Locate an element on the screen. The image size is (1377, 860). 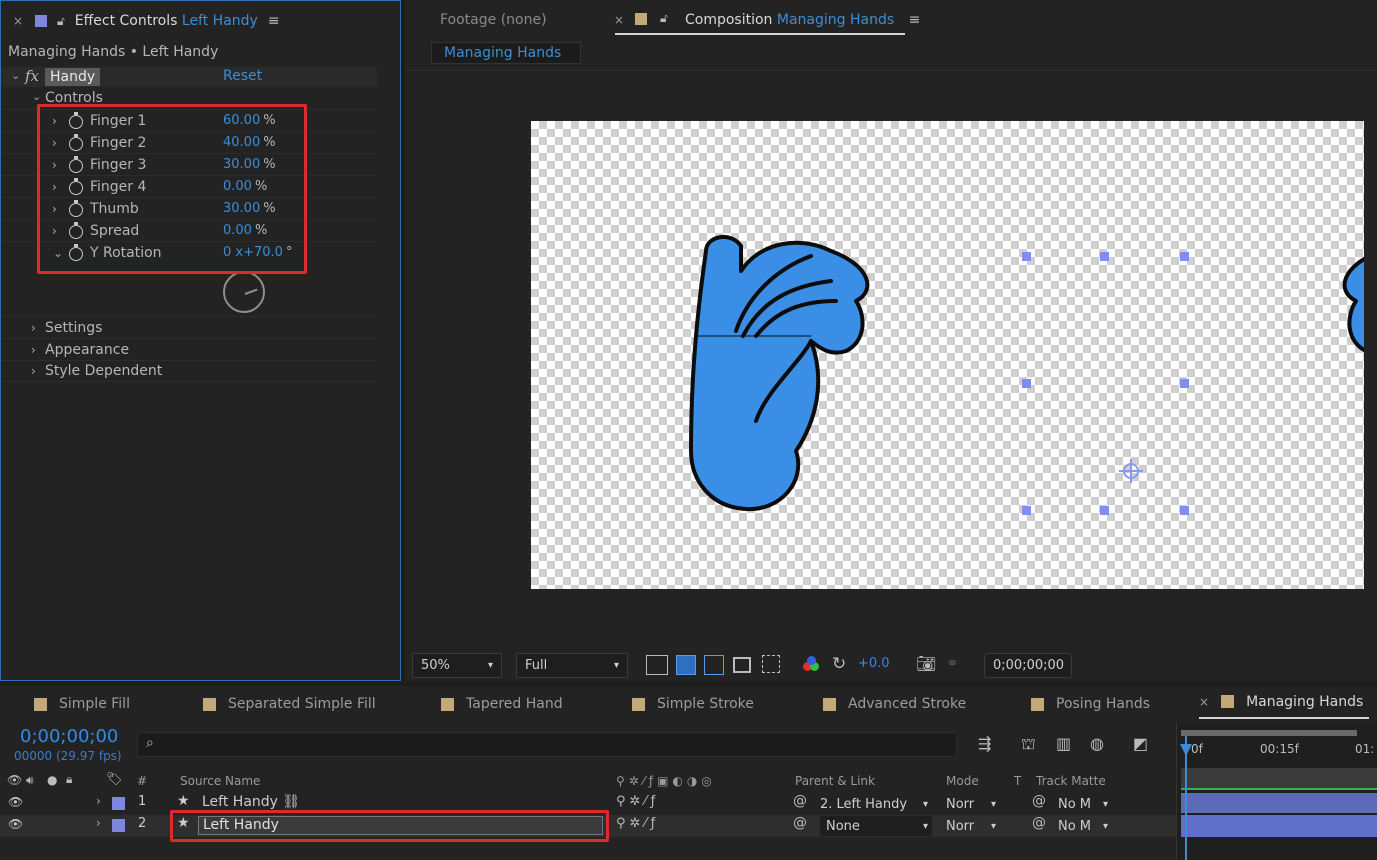
breadcrumb: Managing Hands • Left Handy is located at coordinates (113, 52).